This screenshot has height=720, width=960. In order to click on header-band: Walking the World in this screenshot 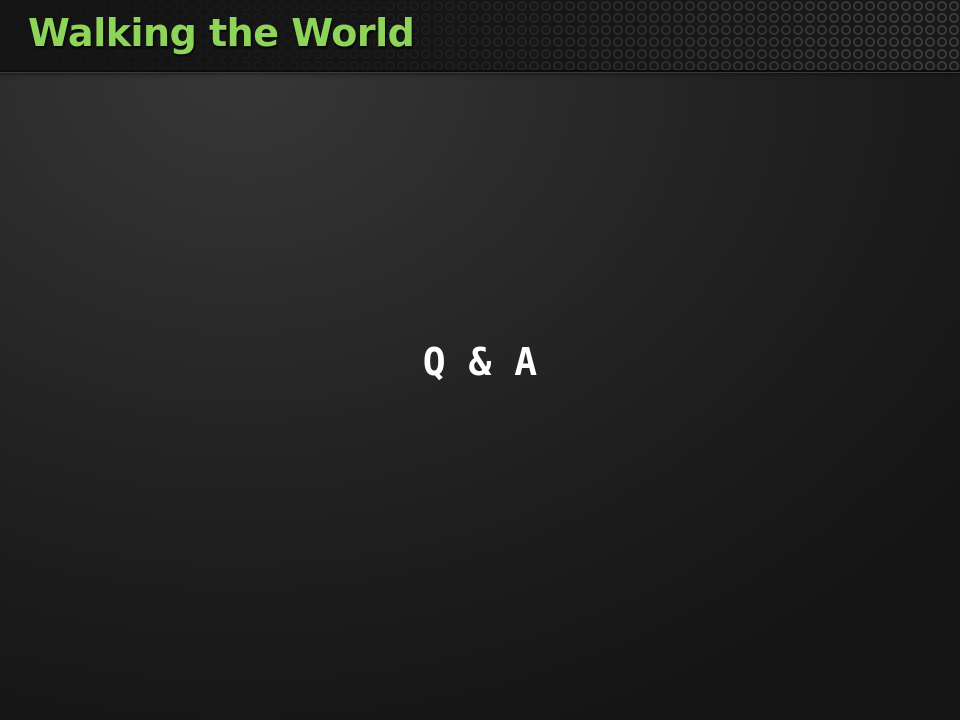, I will do `click(480, 36)`.